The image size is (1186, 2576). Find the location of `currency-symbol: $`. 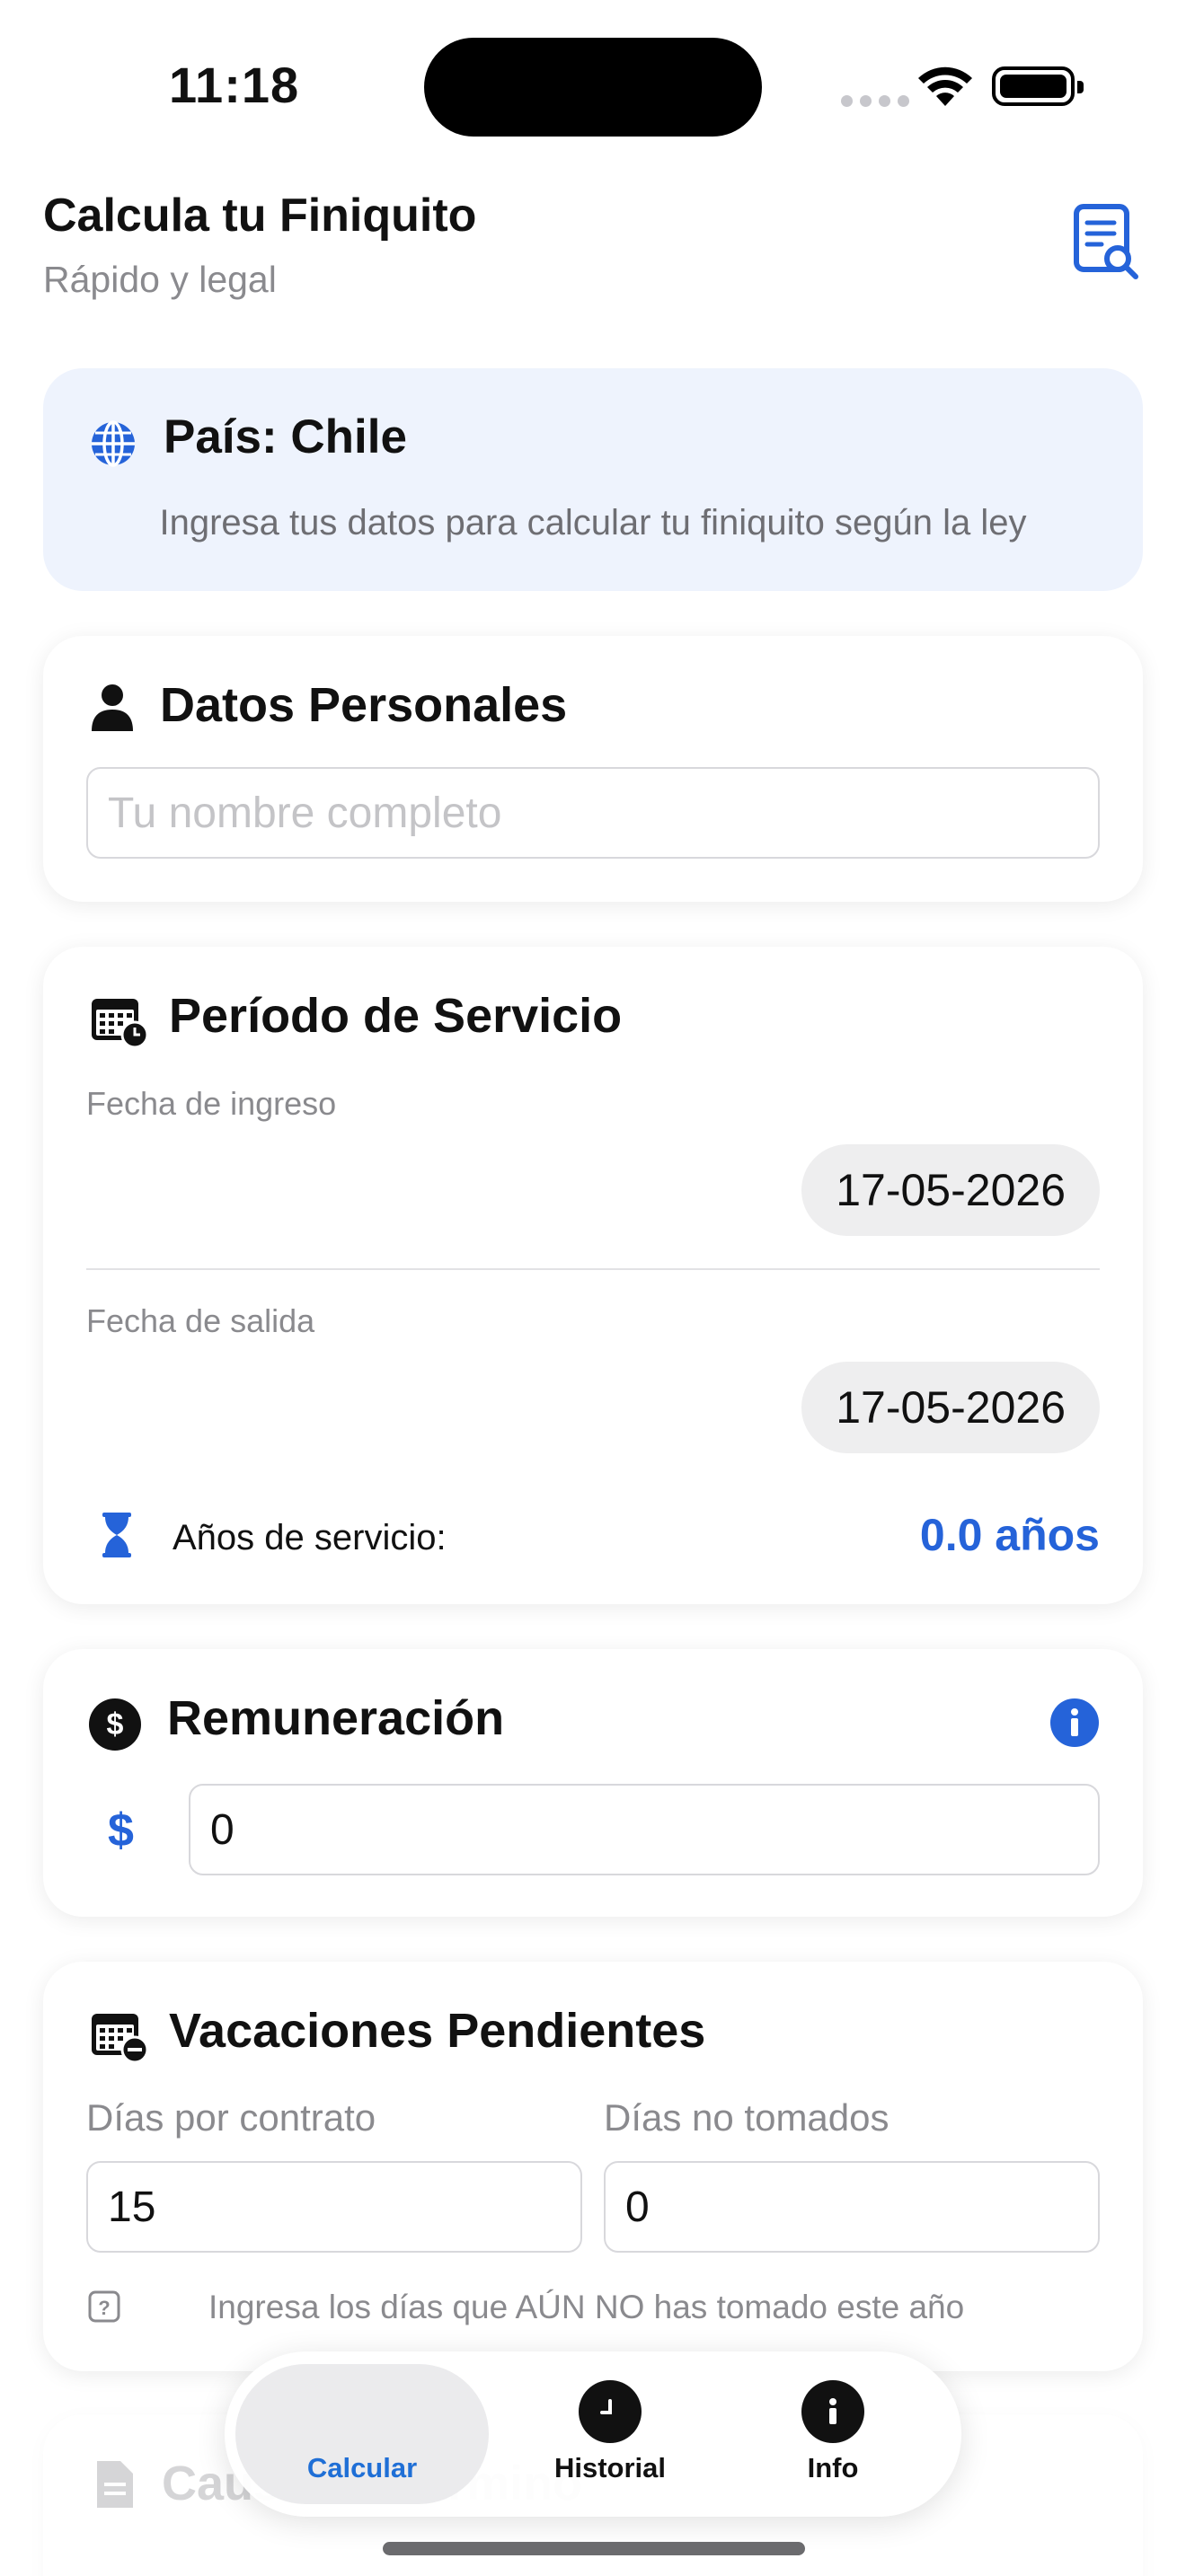

currency-symbol: $ is located at coordinates (121, 1830).